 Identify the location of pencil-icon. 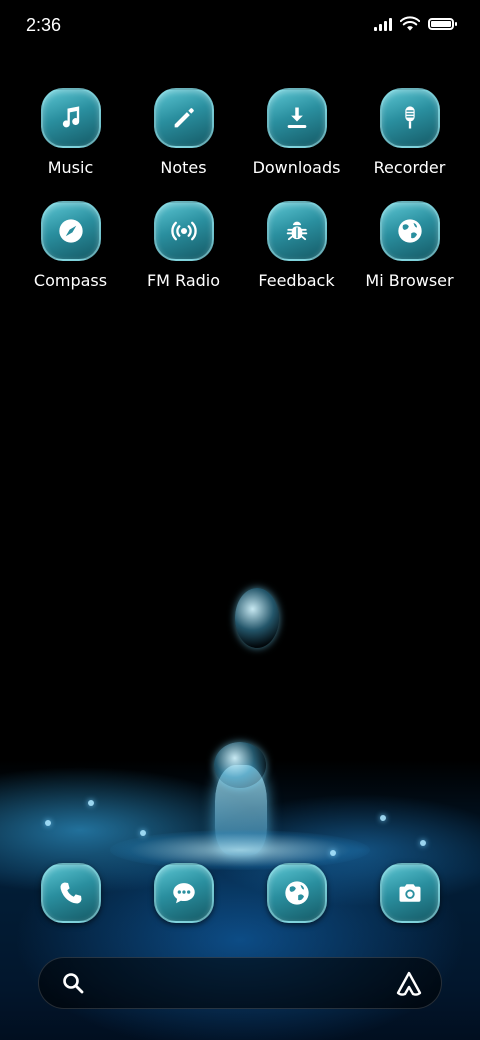
(184, 118).